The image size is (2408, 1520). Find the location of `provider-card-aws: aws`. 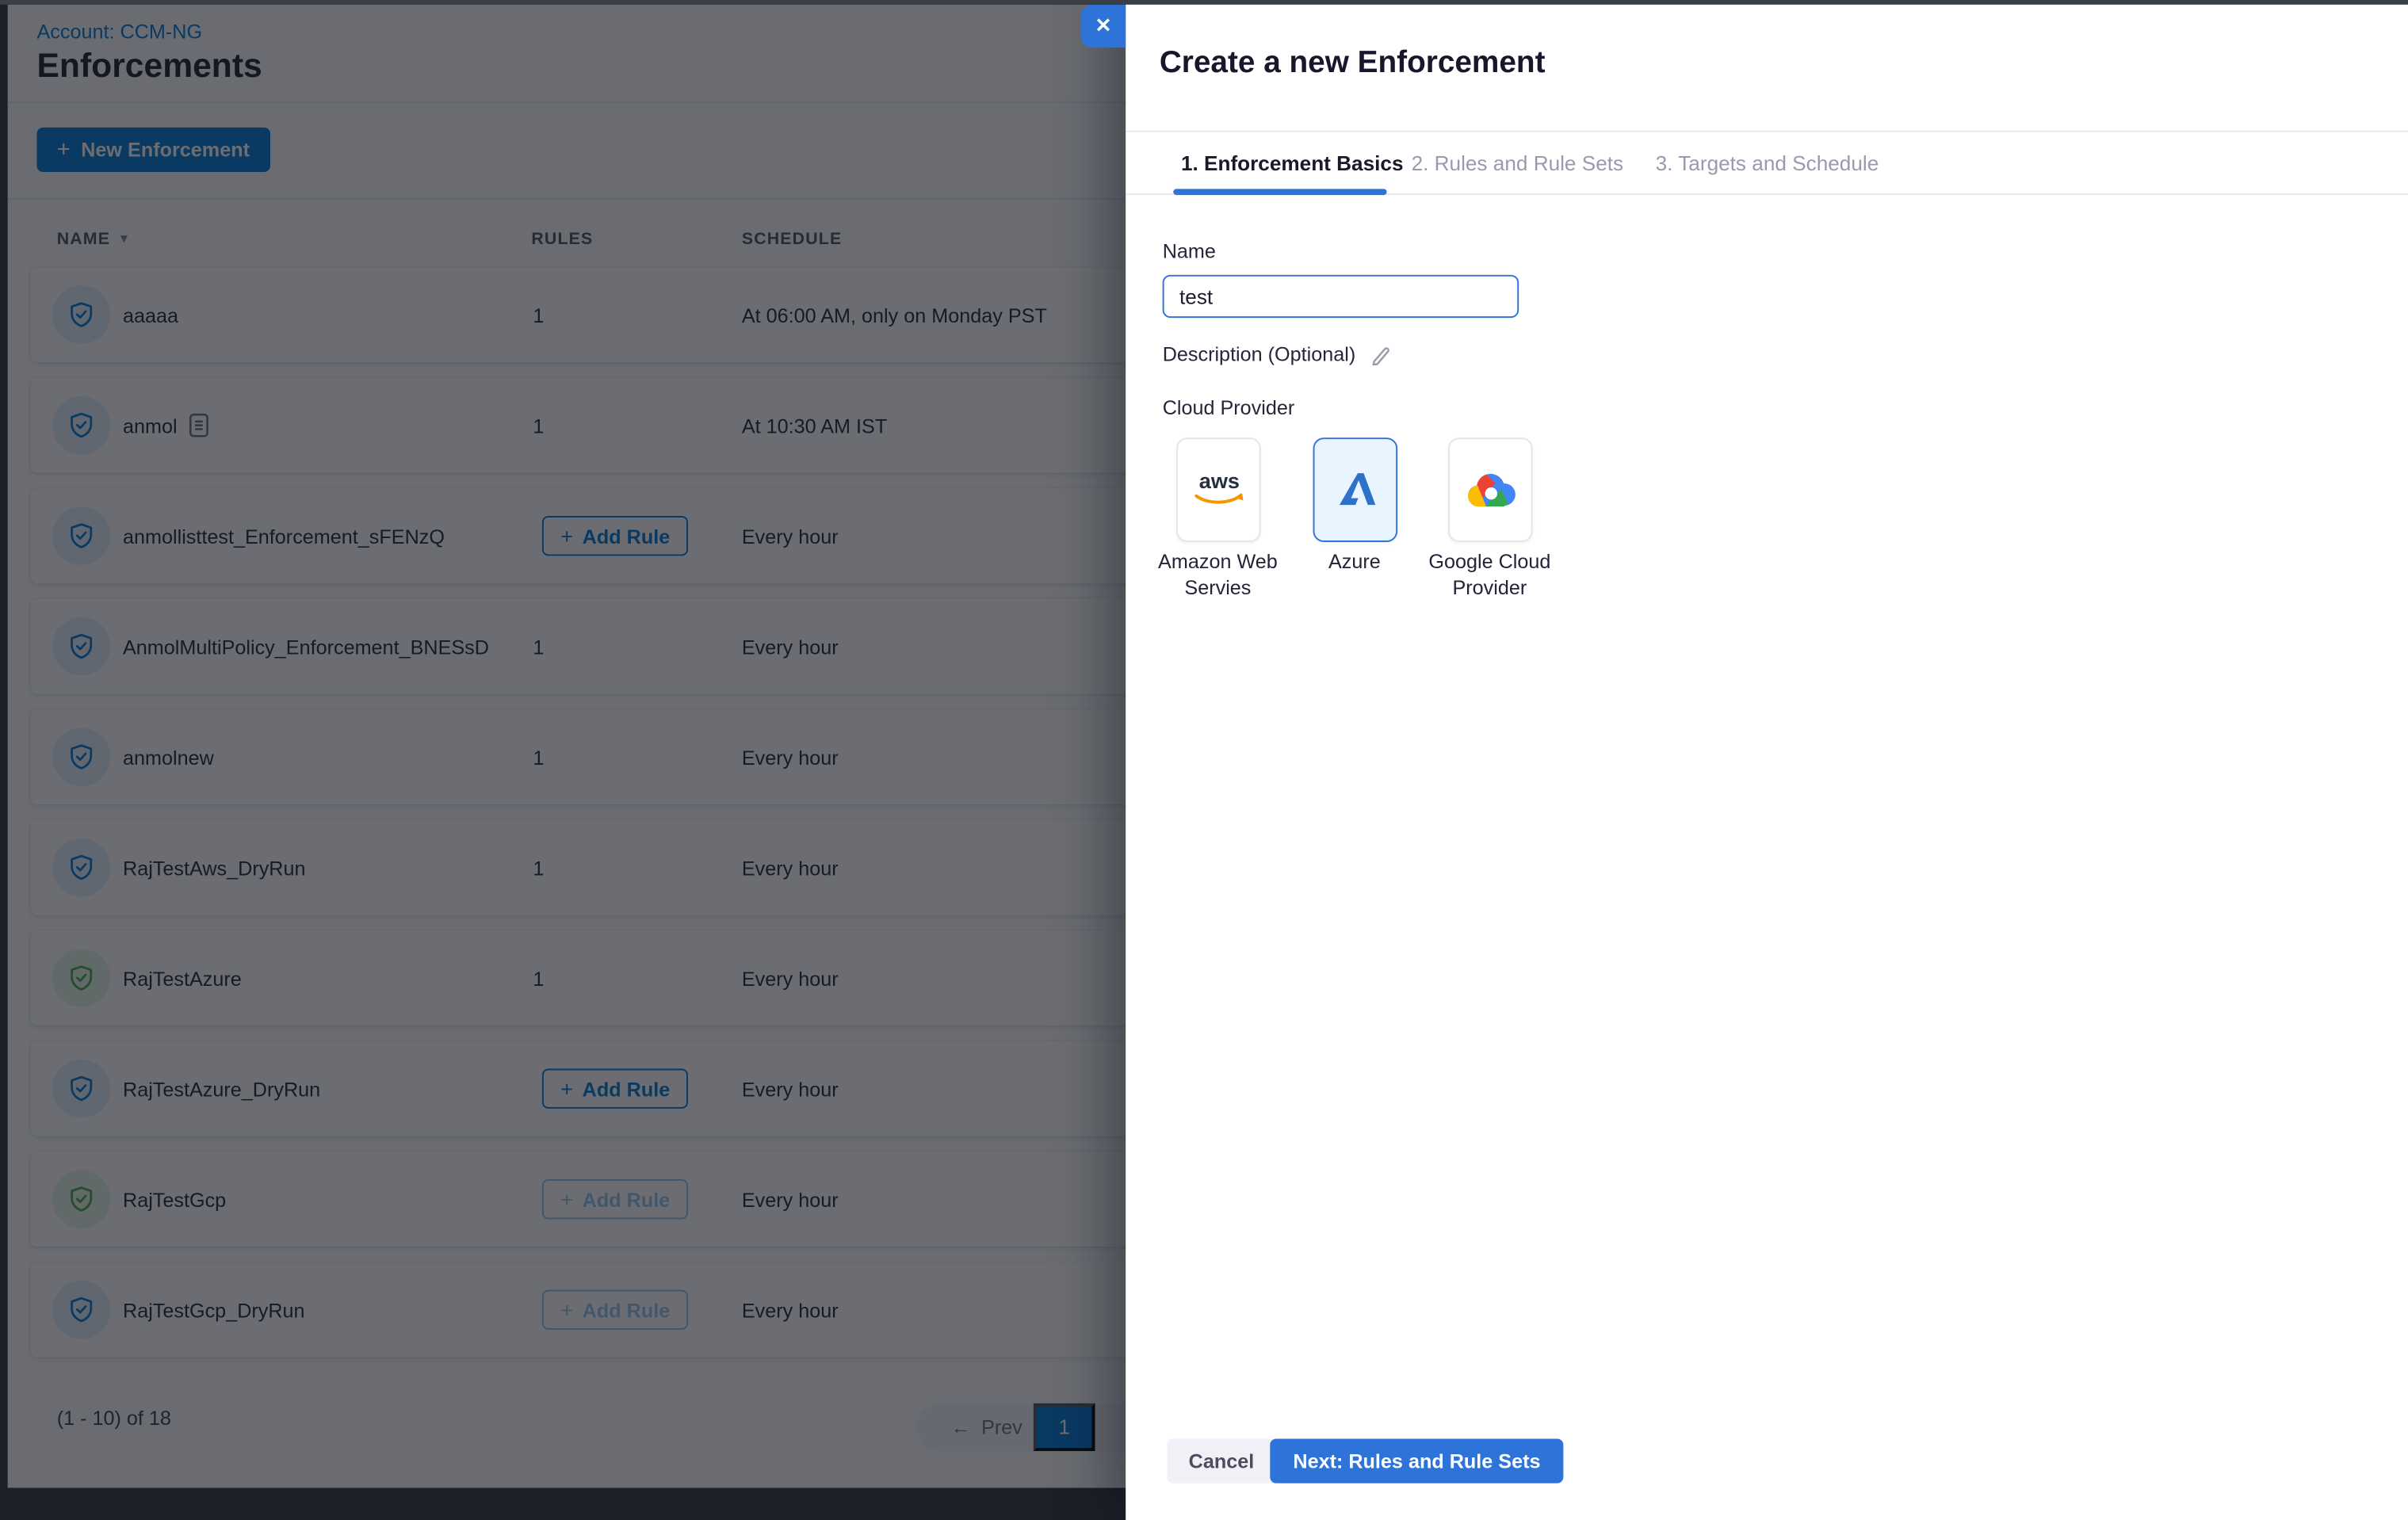

provider-card-aws: aws is located at coordinates (1219, 489).